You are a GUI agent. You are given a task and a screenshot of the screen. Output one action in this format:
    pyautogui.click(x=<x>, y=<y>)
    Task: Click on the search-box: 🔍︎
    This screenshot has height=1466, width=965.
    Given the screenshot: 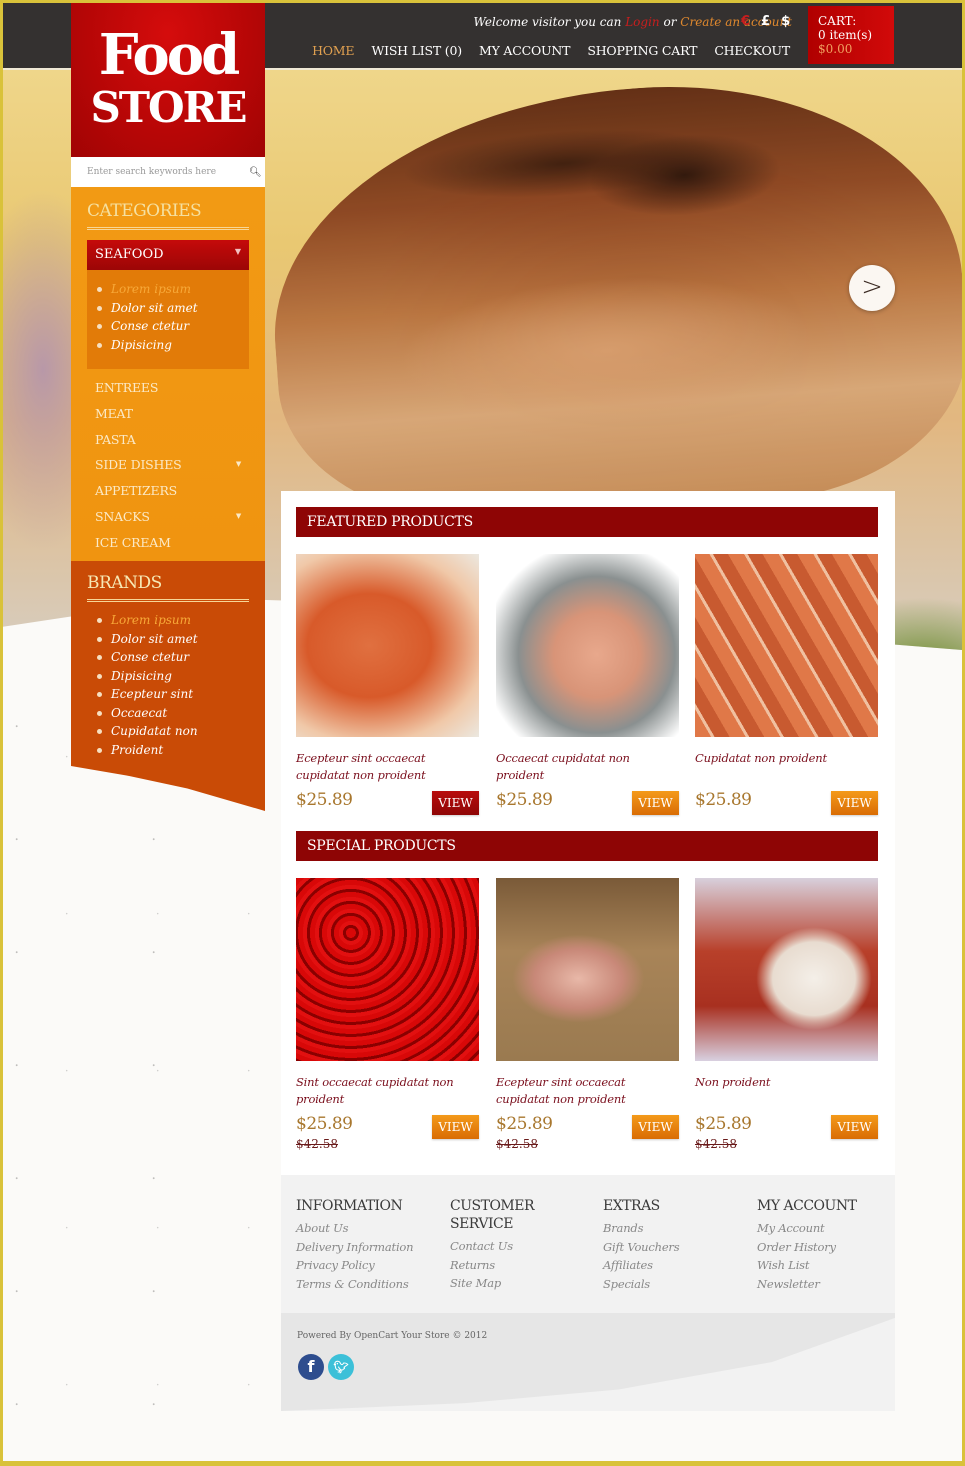 What is the action you would take?
    pyautogui.click(x=168, y=172)
    